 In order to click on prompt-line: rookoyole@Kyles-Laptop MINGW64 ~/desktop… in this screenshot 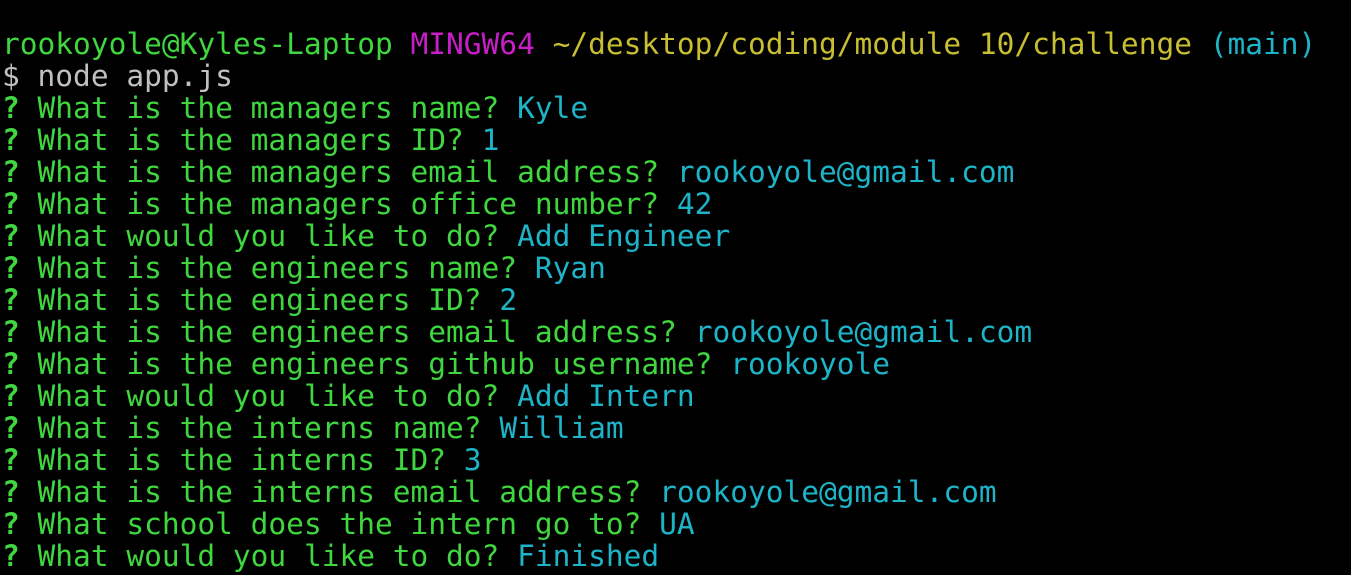, I will do `click(675, 44)`.